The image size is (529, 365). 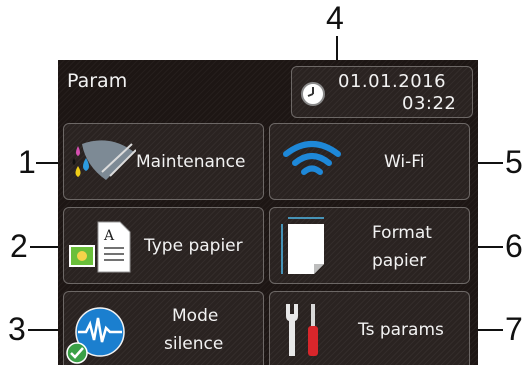 I want to click on silent-mode-label-line2: silence, so click(x=194, y=344).